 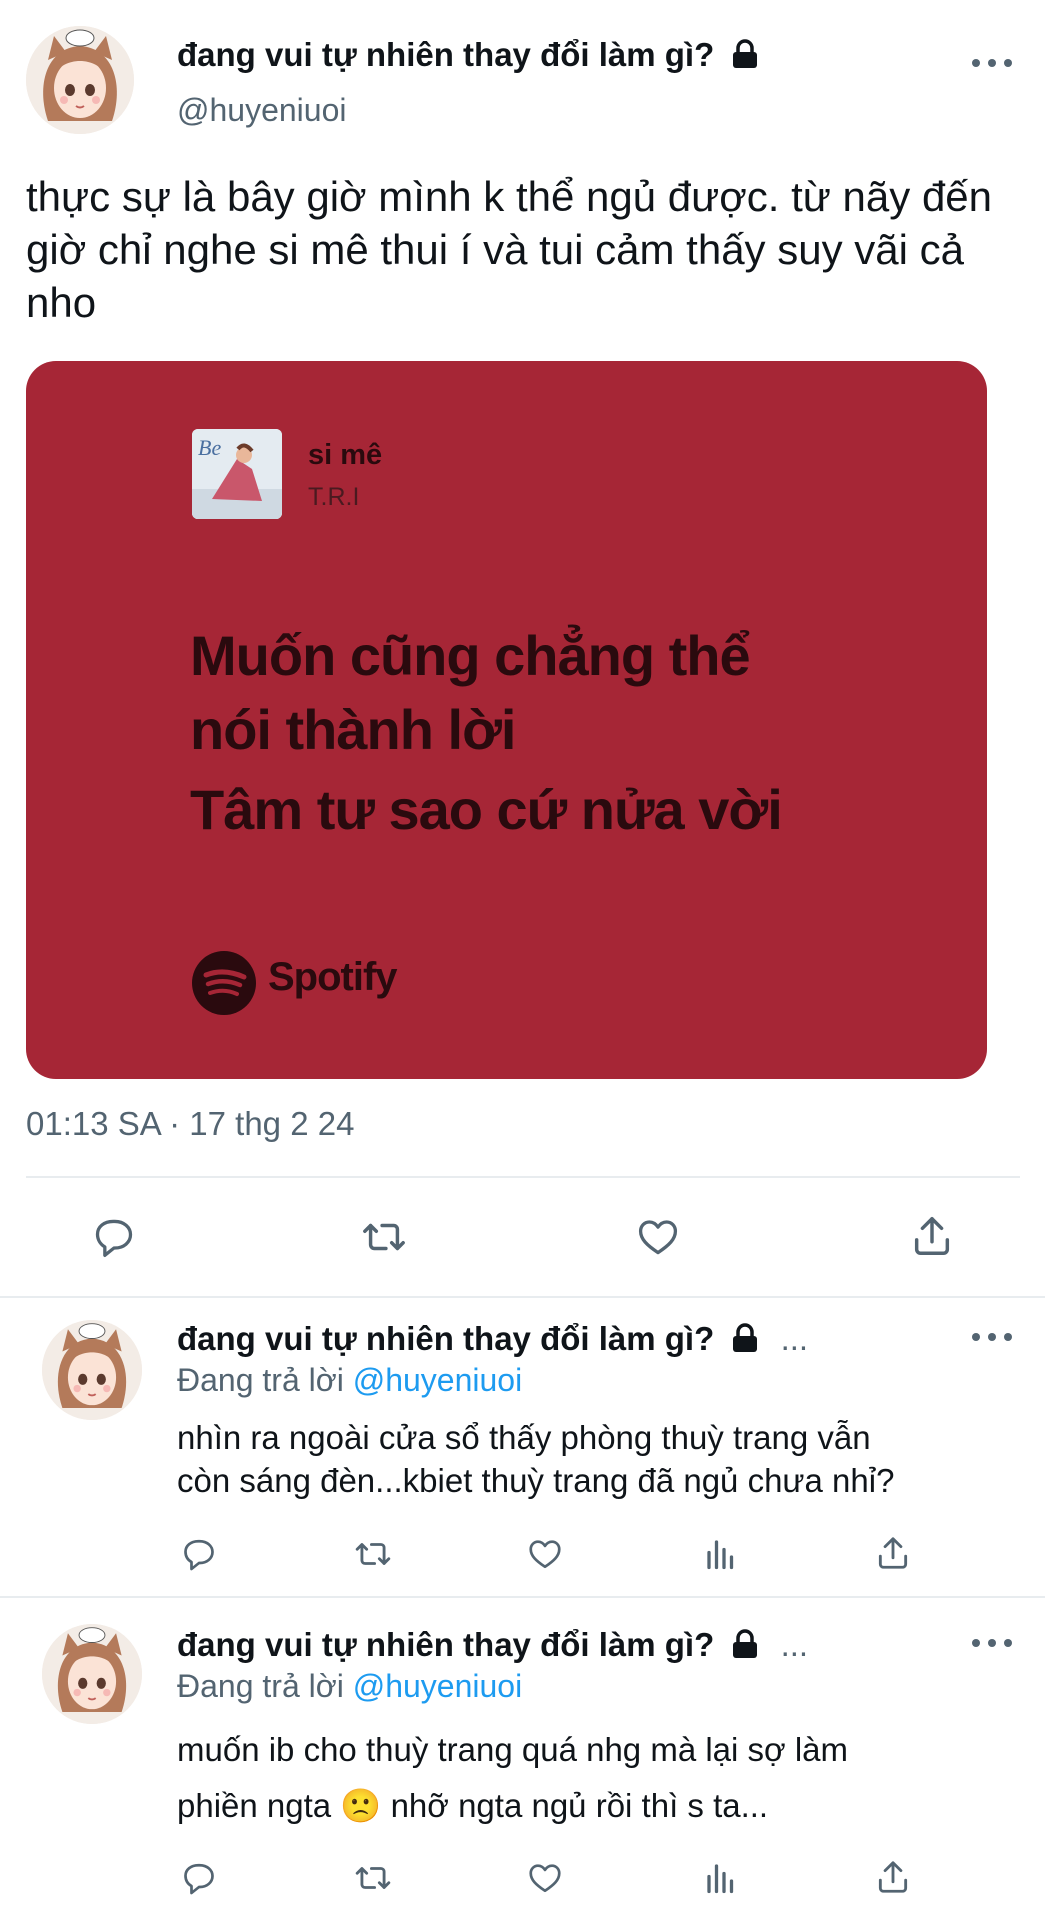 What do you see at coordinates (486, 809) in the screenshot?
I see `lyric-line: Tâm tư sao cứ nửa vời` at bounding box center [486, 809].